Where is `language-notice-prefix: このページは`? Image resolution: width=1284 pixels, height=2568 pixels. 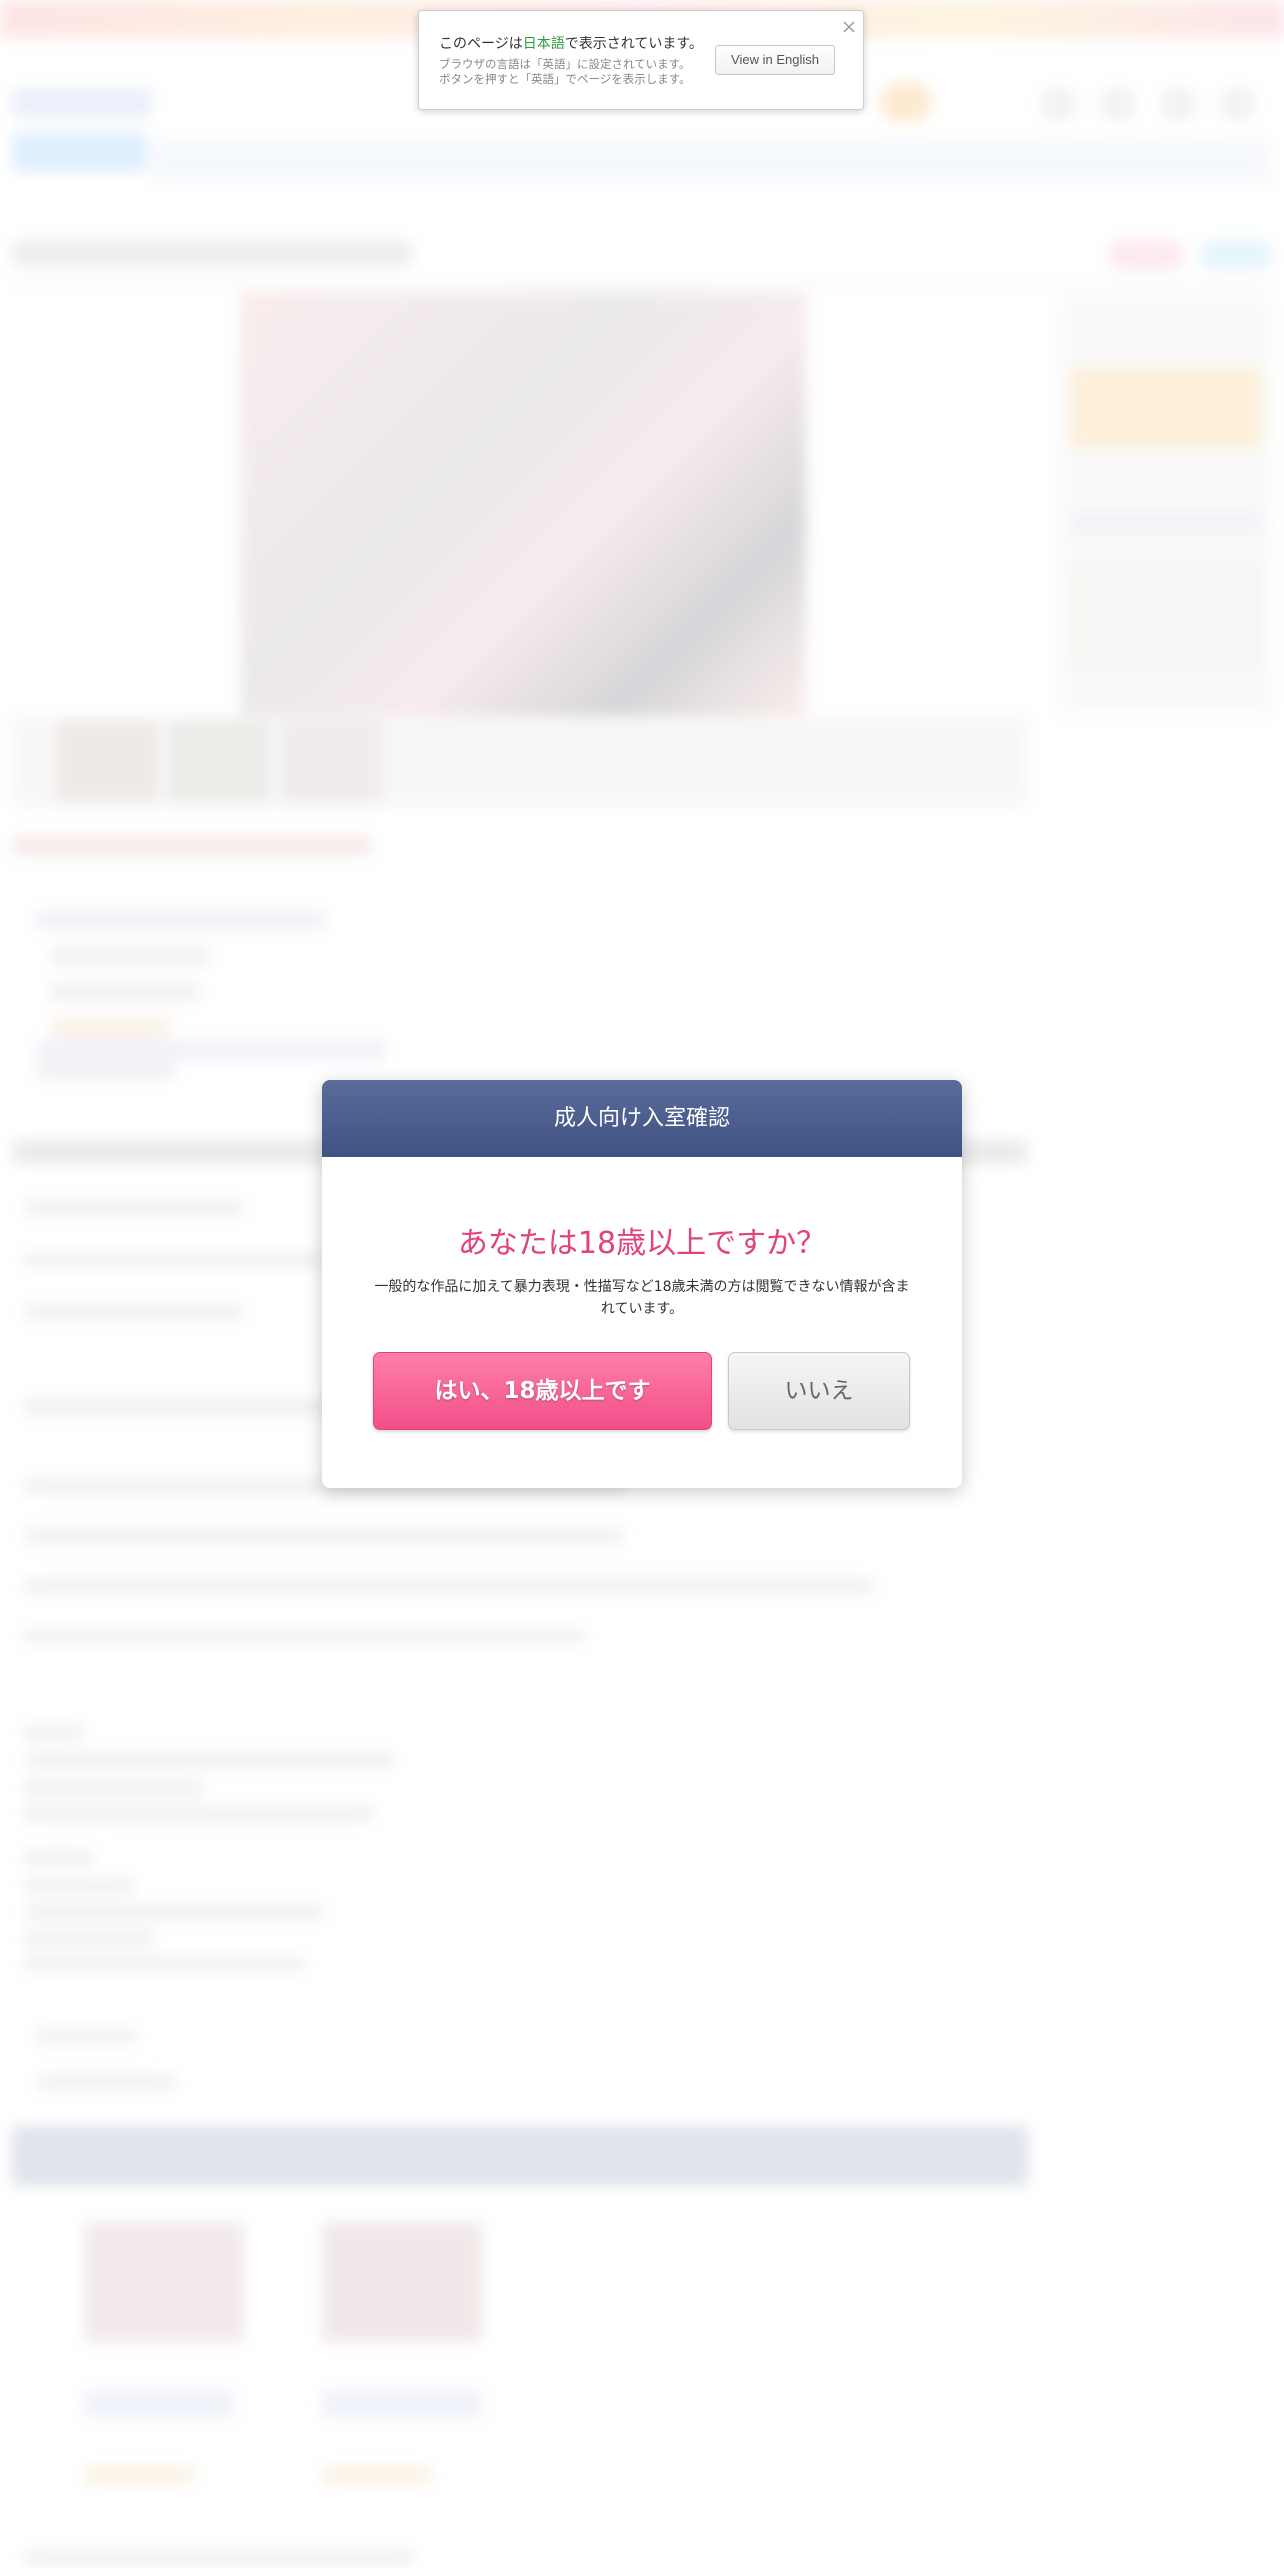 language-notice-prefix: このページは is located at coordinates (481, 44).